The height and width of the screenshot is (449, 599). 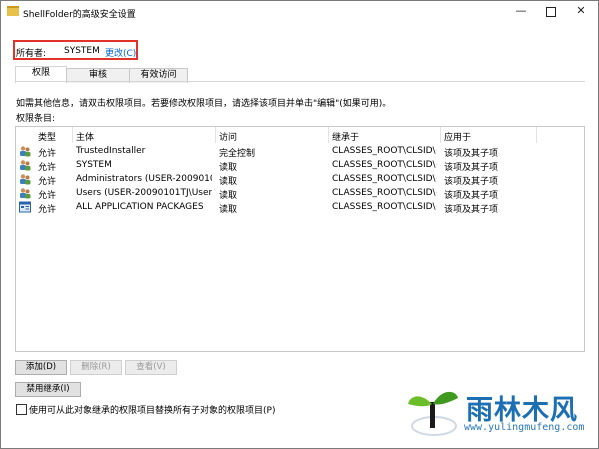 I want to click on permission-entries-label: 权限条目:, so click(x=36, y=119).